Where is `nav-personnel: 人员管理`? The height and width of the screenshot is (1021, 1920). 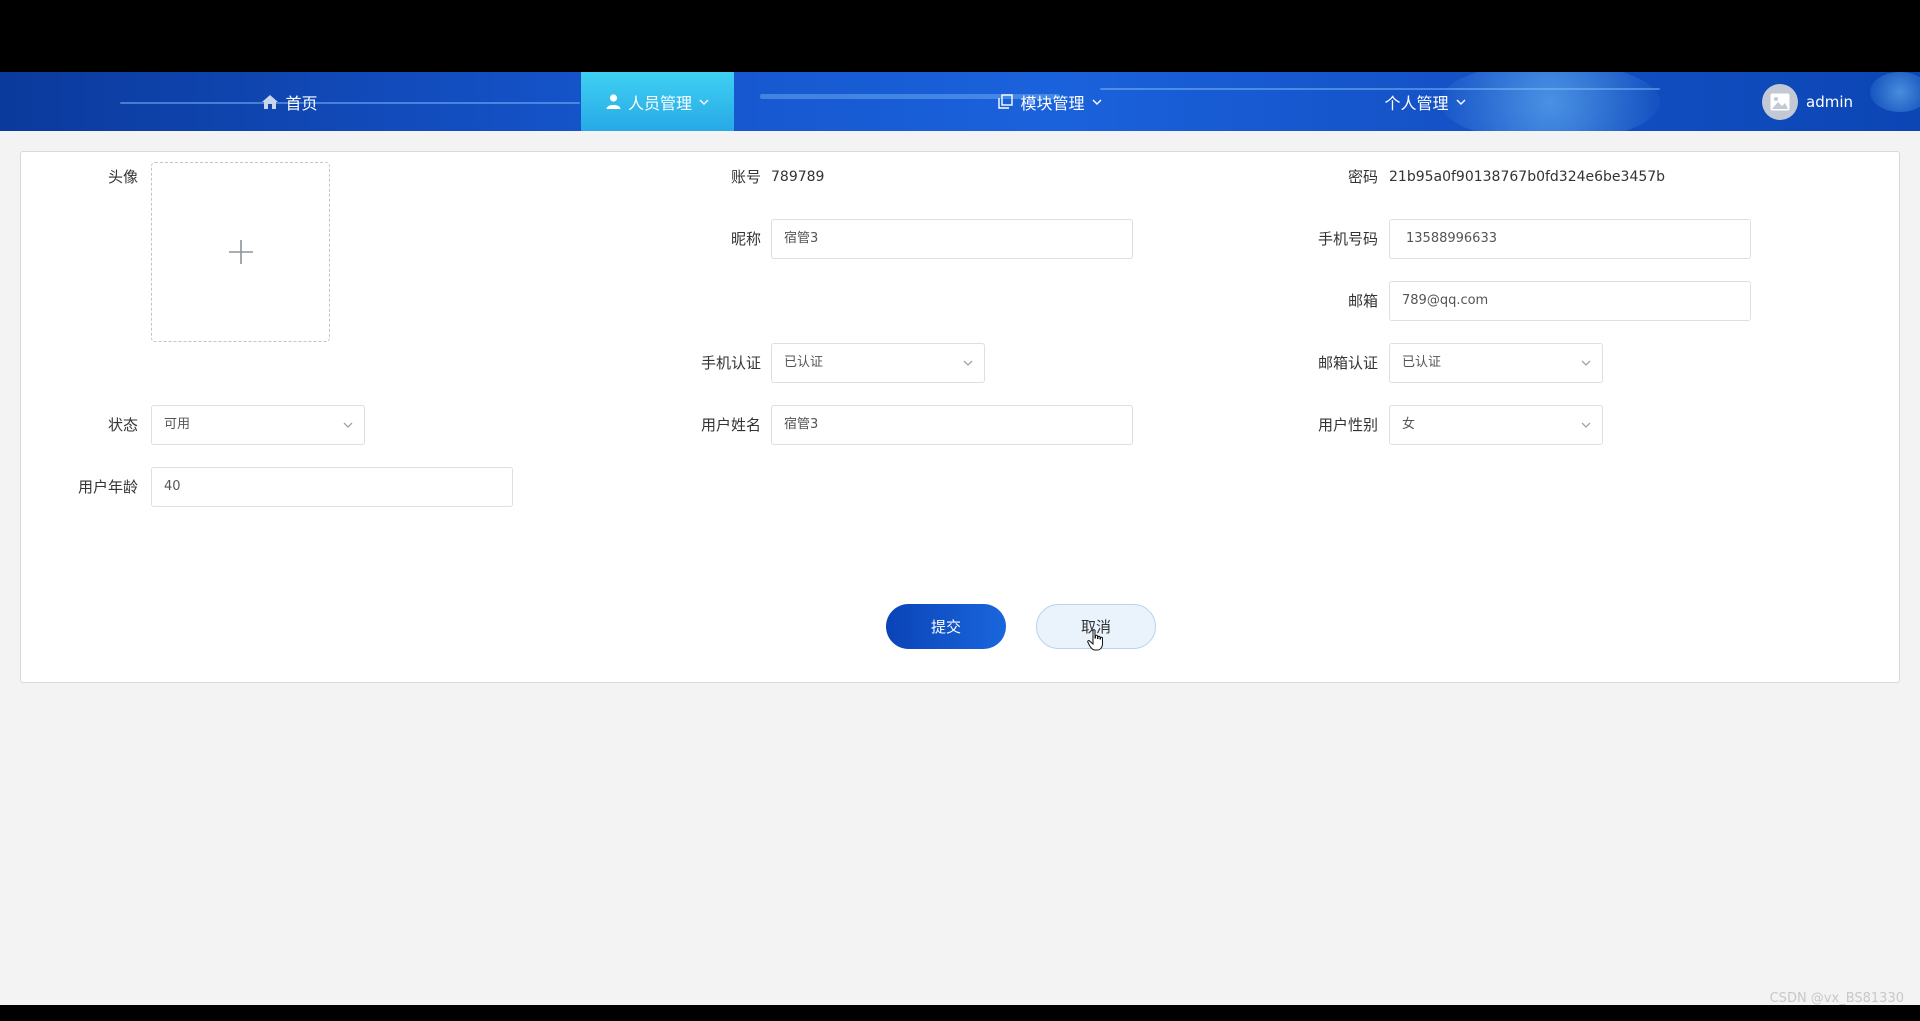 nav-personnel: 人员管理 is located at coordinates (657, 101).